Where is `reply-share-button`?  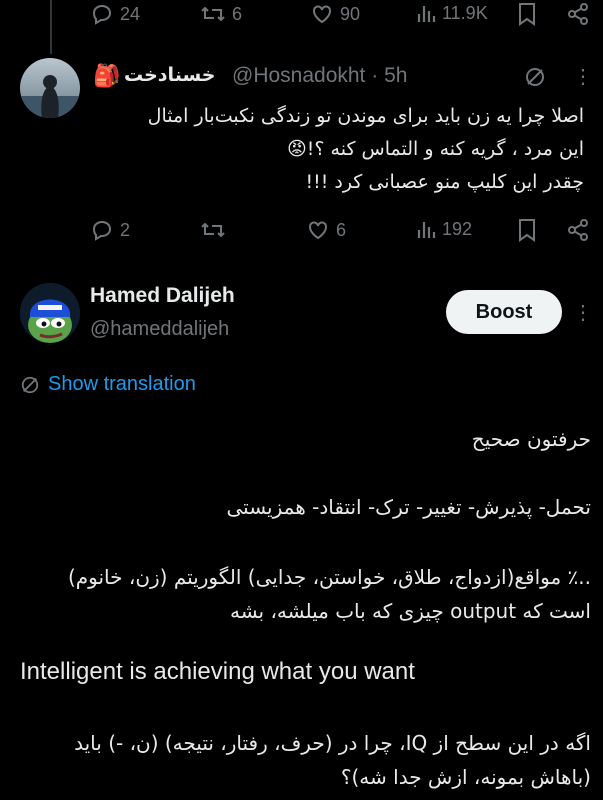 reply-share-button is located at coordinates (578, 230).